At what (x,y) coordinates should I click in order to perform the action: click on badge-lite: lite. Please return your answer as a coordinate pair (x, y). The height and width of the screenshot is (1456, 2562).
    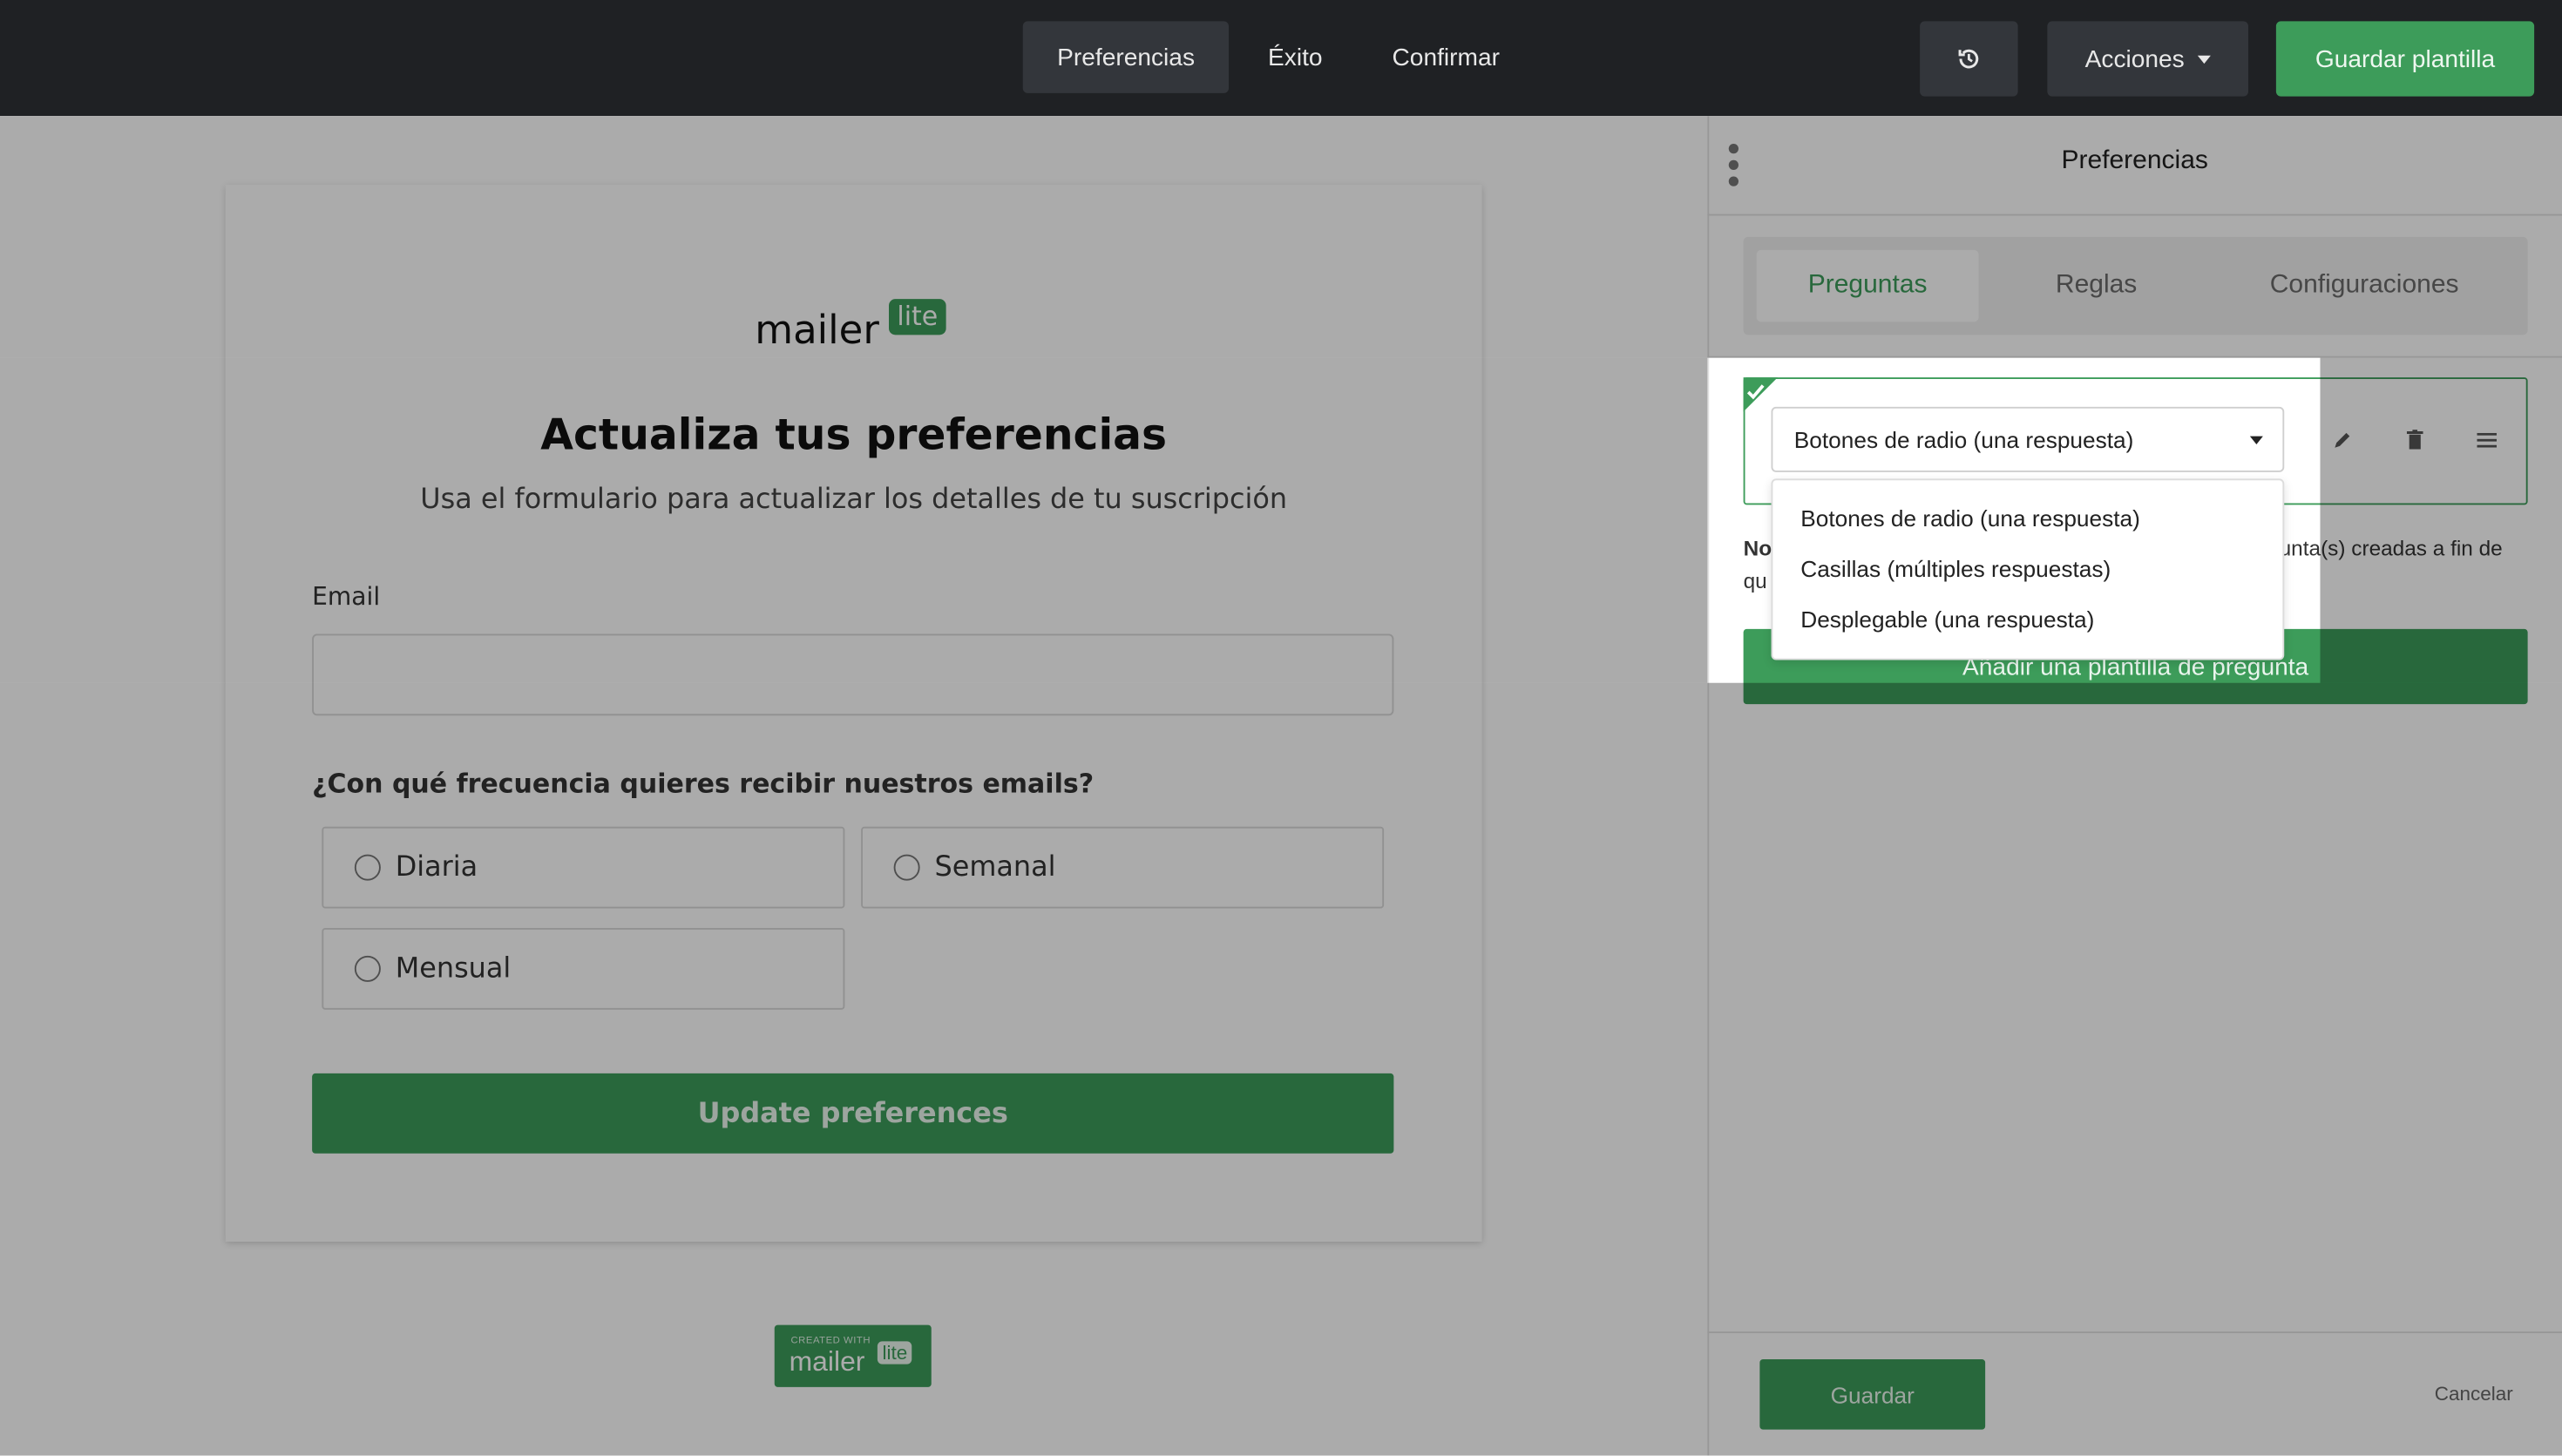
    Looking at the image, I should click on (895, 1352).